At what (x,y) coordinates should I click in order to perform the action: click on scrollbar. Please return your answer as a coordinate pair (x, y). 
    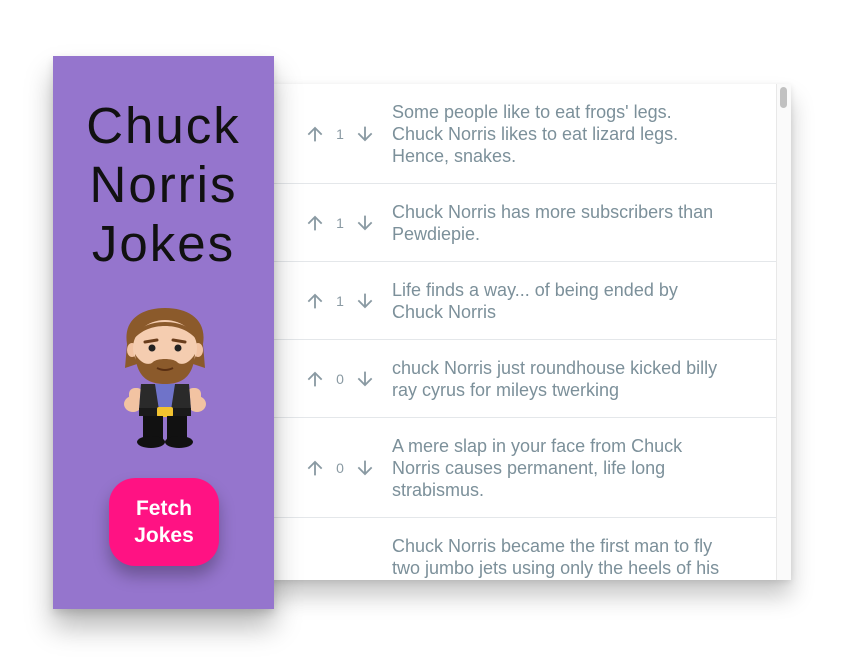
    Looking at the image, I should click on (783, 332).